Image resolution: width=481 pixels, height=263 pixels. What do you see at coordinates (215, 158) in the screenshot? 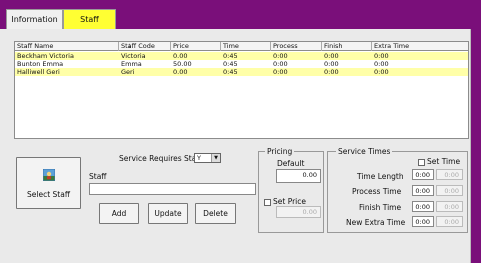
I see `chevron-down-icon: ▼` at bounding box center [215, 158].